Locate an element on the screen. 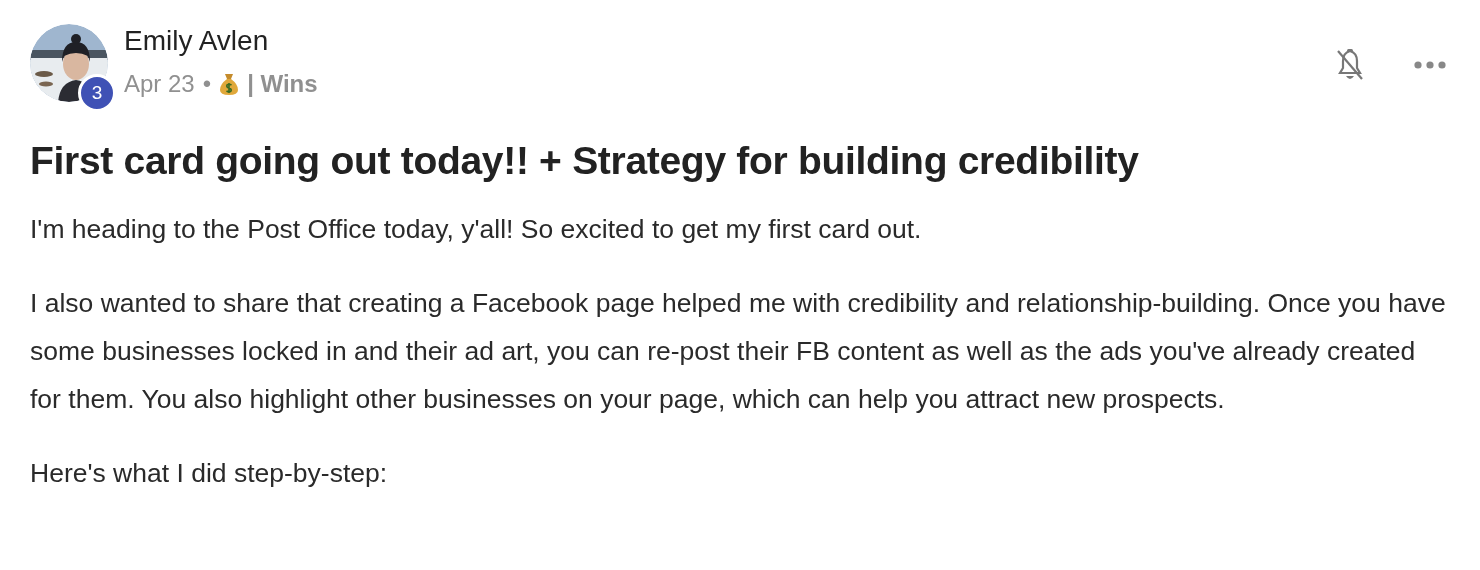 The height and width of the screenshot is (570, 1480). post-date: Apr 23 is located at coordinates (159, 83).